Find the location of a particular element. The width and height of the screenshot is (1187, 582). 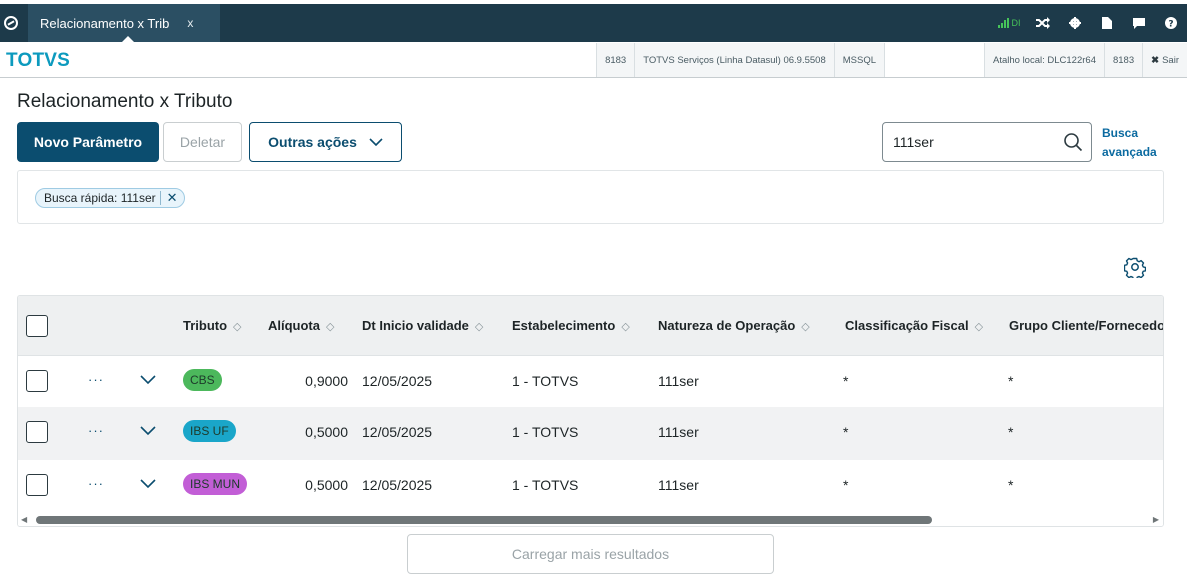

company-code: 8183 is located at coordinates (615, 60).